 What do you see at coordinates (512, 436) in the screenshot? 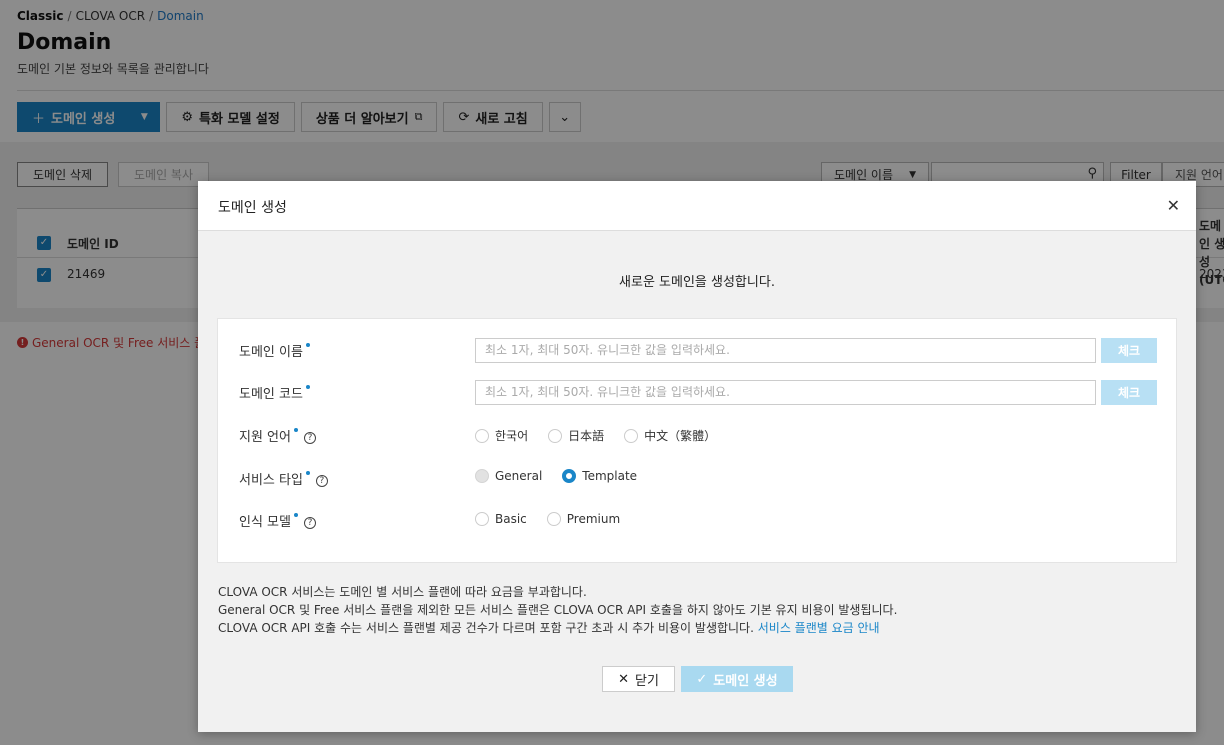
I see `language-option-korean-label: 한국어` at bounding box center [512, 436].